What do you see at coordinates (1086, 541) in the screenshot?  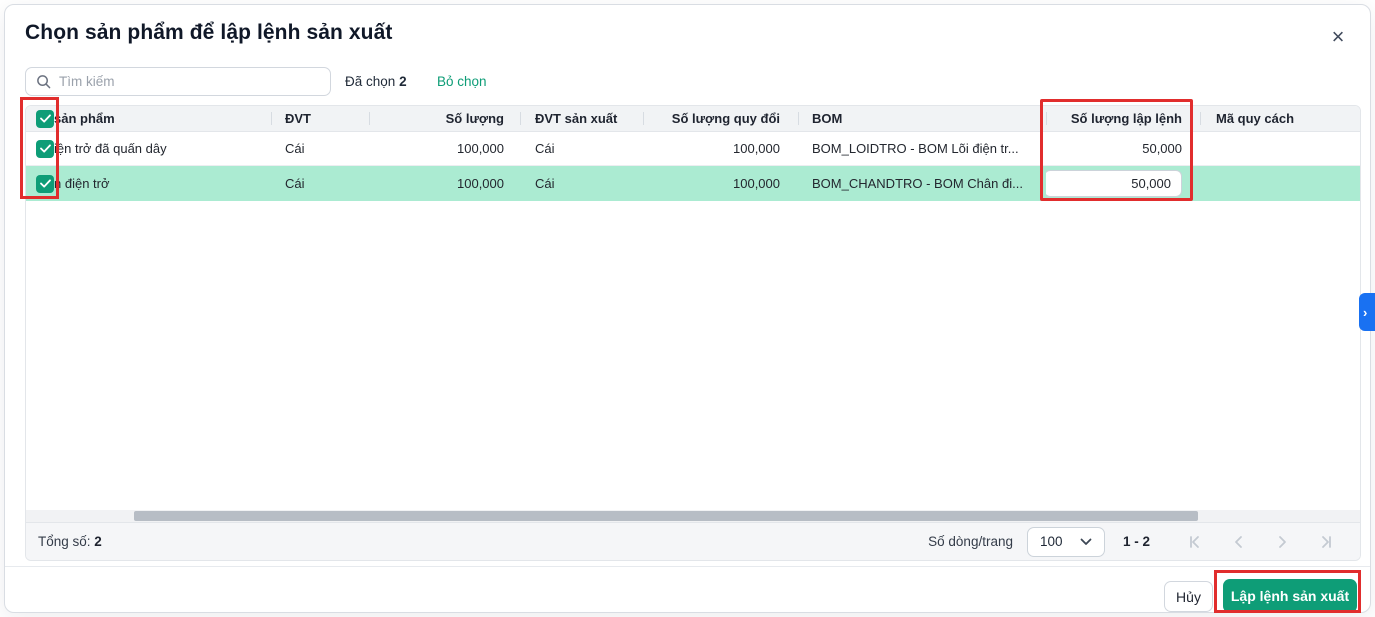 I see `chevron-down-icon` at bounding box center [1086, 541].